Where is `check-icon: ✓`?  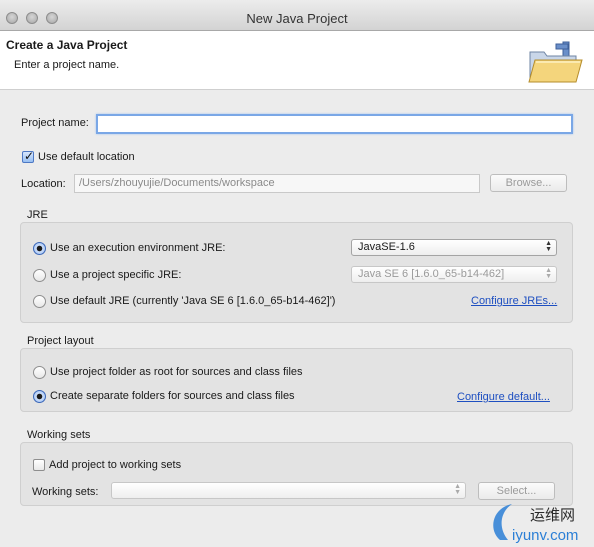
check-icon: ✓ is located at coordinates (29, 156).